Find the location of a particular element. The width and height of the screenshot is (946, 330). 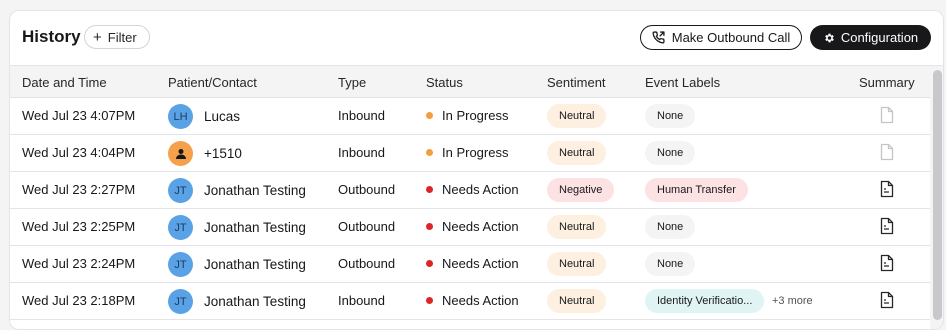

make-outbound-call-button: Make Outbound Call is located at coordinates (721, 37).